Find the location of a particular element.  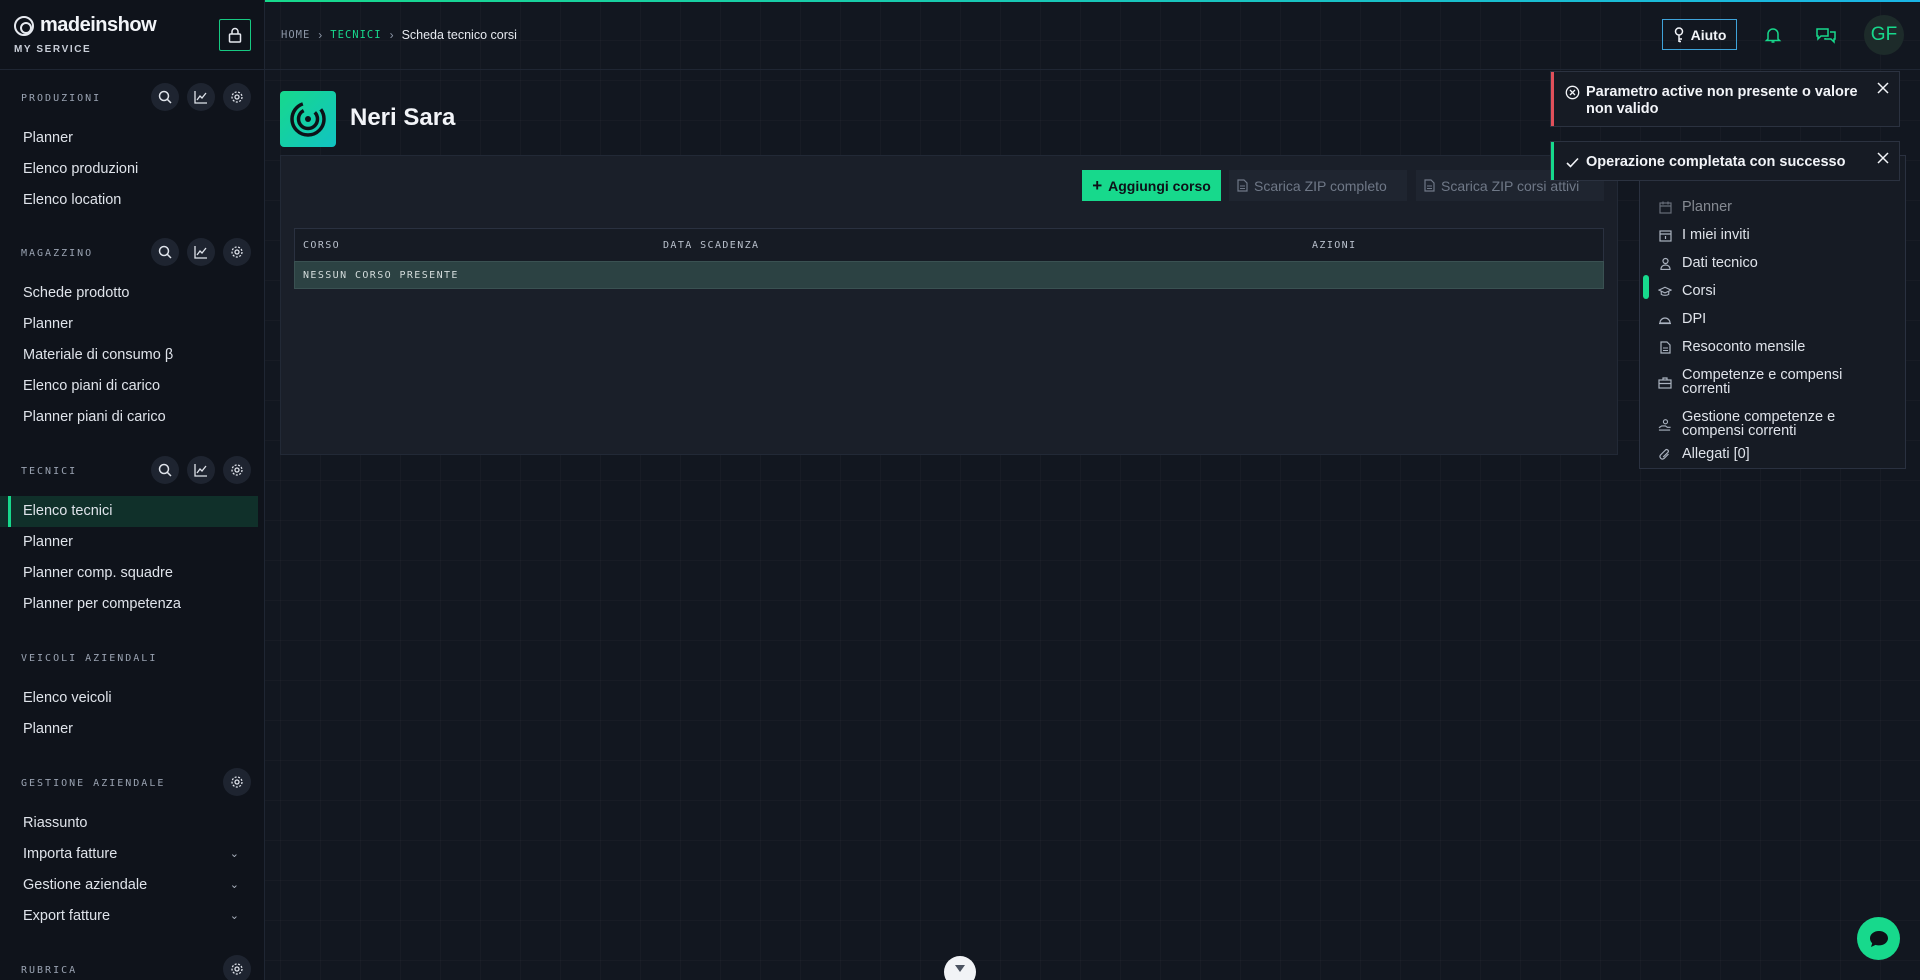

sidebar-item-schede-prodotto: Schede prodotto is located at coordinates (132, 293).